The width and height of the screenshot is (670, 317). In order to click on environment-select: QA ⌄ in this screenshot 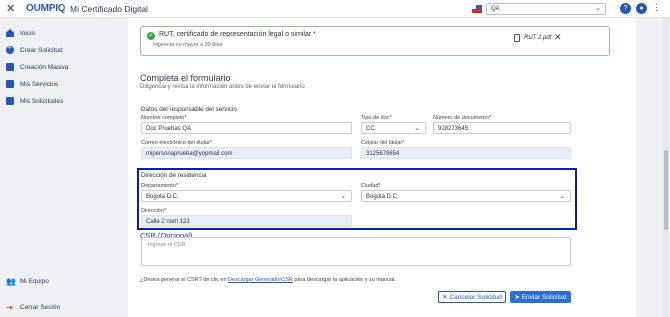, I will do `click(546, 9)`.